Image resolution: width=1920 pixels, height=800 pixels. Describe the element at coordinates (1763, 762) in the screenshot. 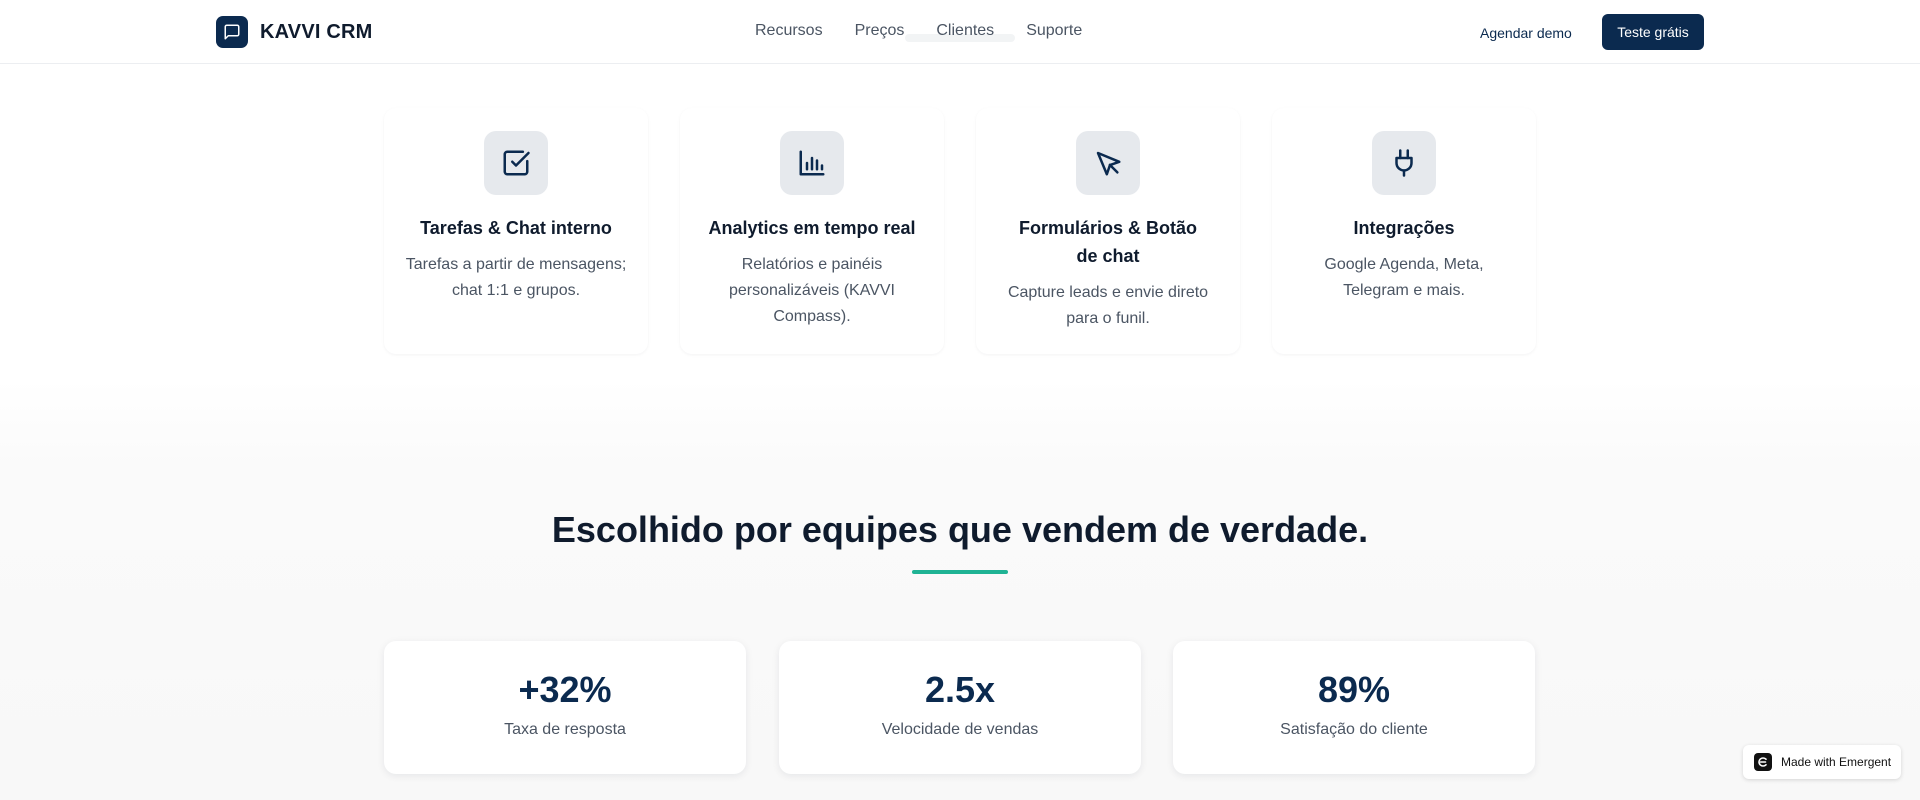

I see `emergent-logo-icon` at that location.